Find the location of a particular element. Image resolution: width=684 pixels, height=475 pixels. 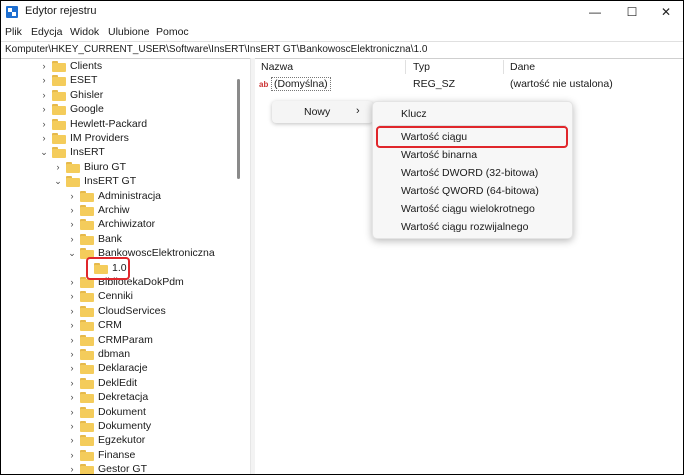

column-header-name: Nazwa is located at coordinates (277, 67).